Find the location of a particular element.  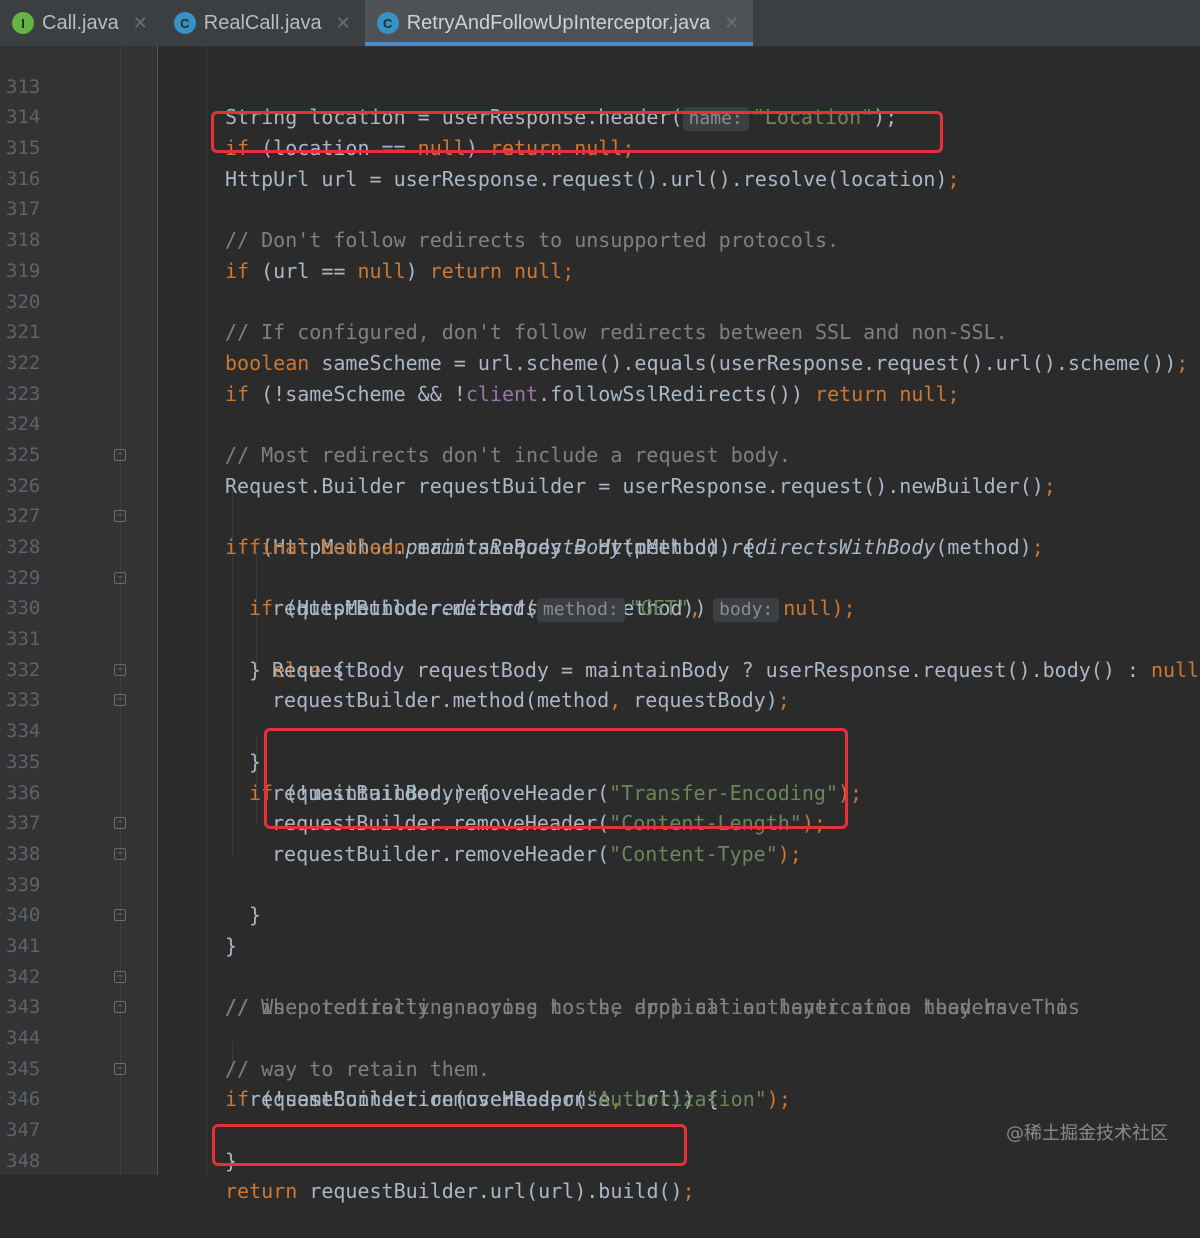

tab-call-java: I Call.java ✕ is located at coordinates (81, 23).